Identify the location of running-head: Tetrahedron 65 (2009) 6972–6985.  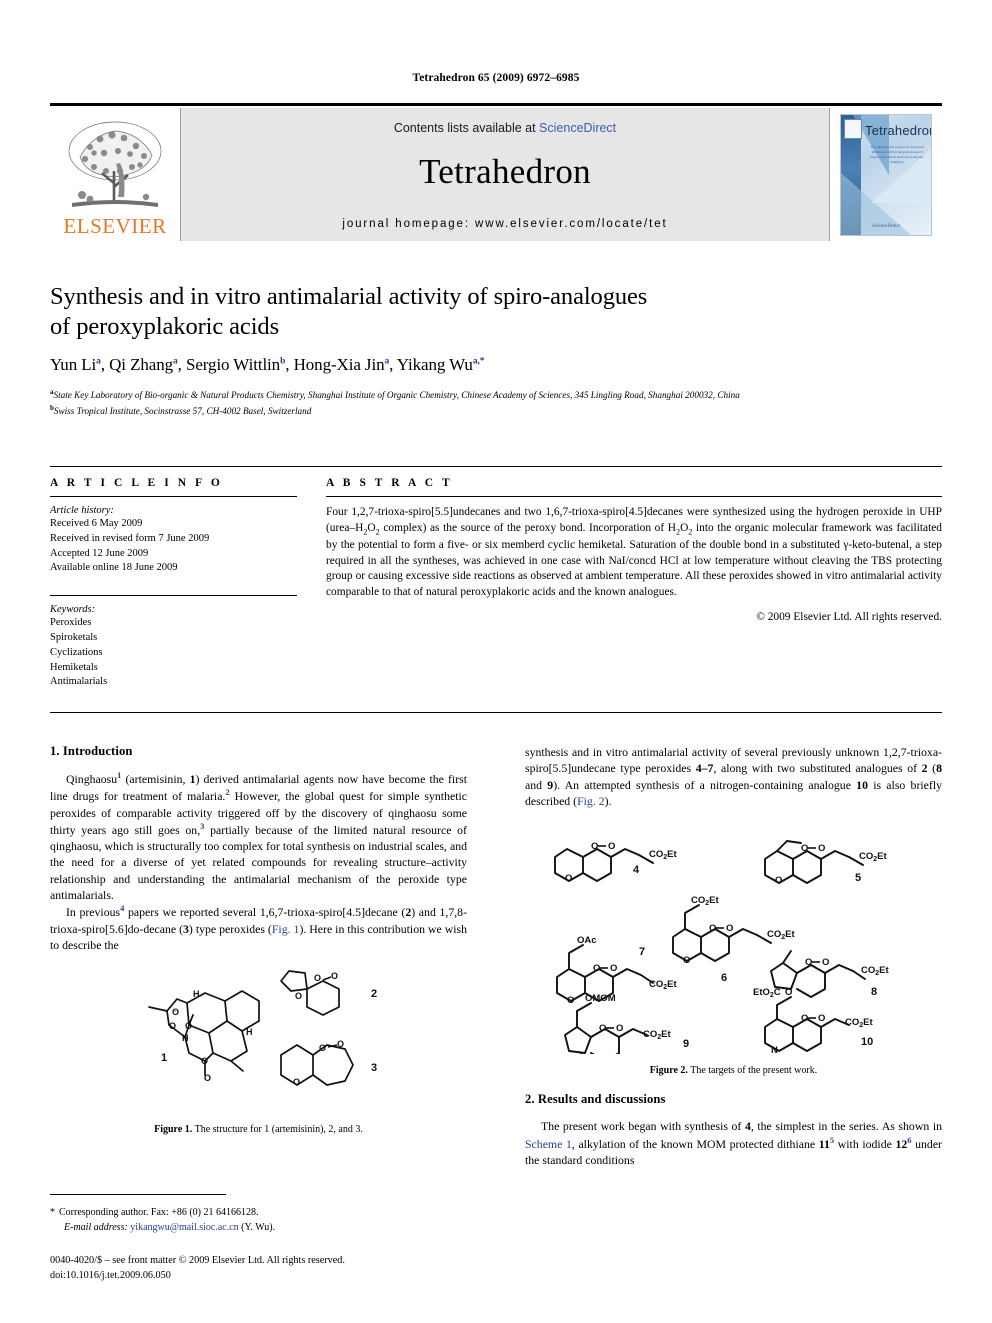
(496, 78).